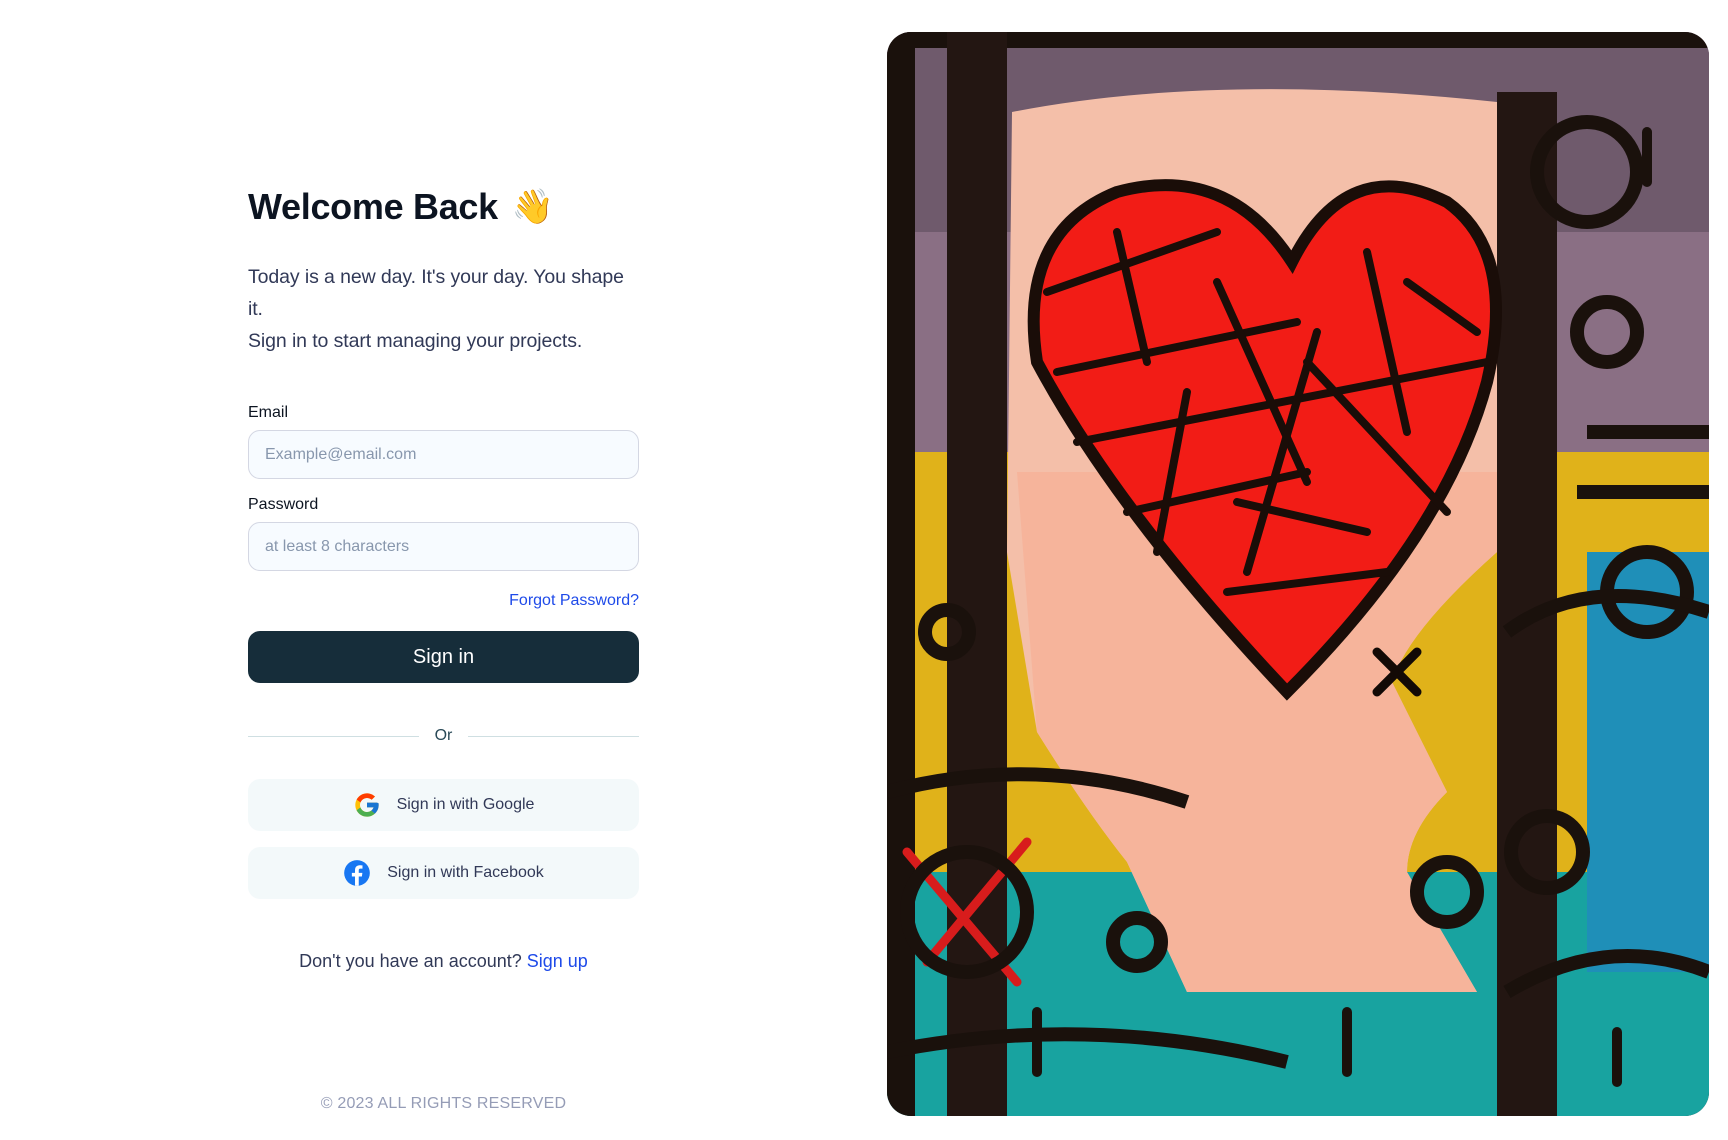 Image resolution: width=1728 pixels, height=1140 pixels. I want to click on forgot-row: Forgot Password?, so click(443, 601).